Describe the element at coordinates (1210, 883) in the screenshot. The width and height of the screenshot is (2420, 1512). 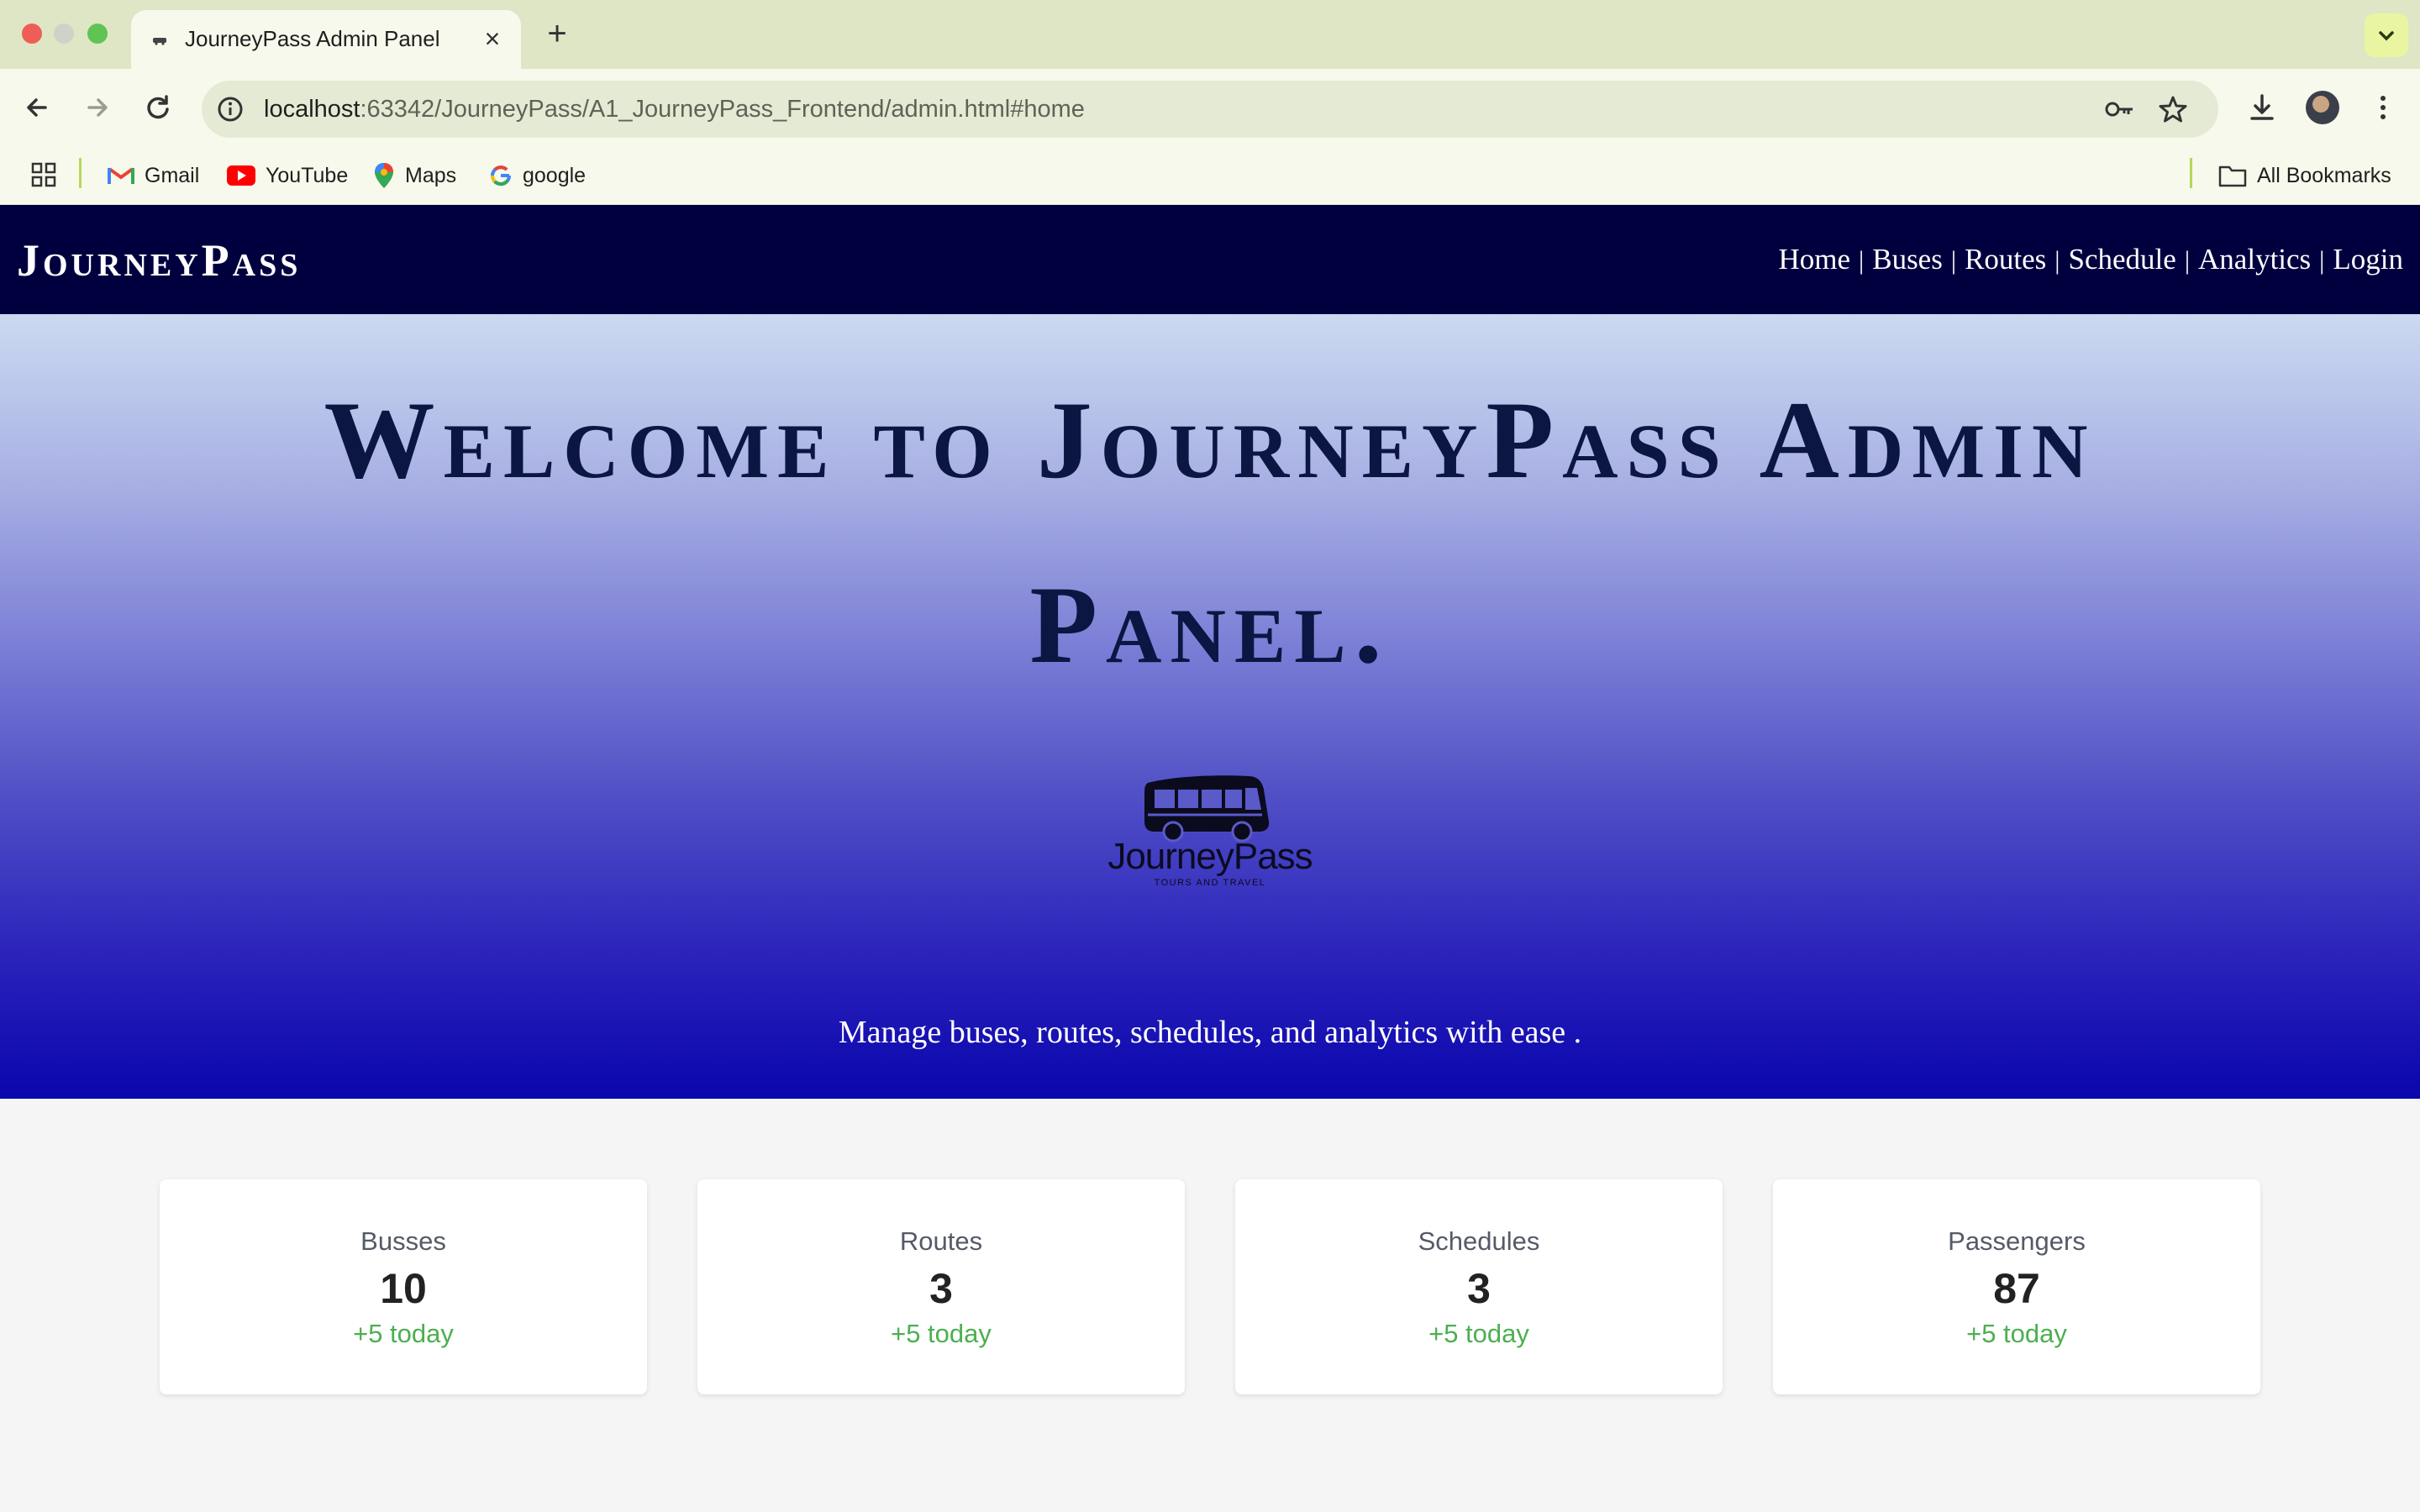
I see `logo-tagline: TOURS AND TRAVEL` at that location.